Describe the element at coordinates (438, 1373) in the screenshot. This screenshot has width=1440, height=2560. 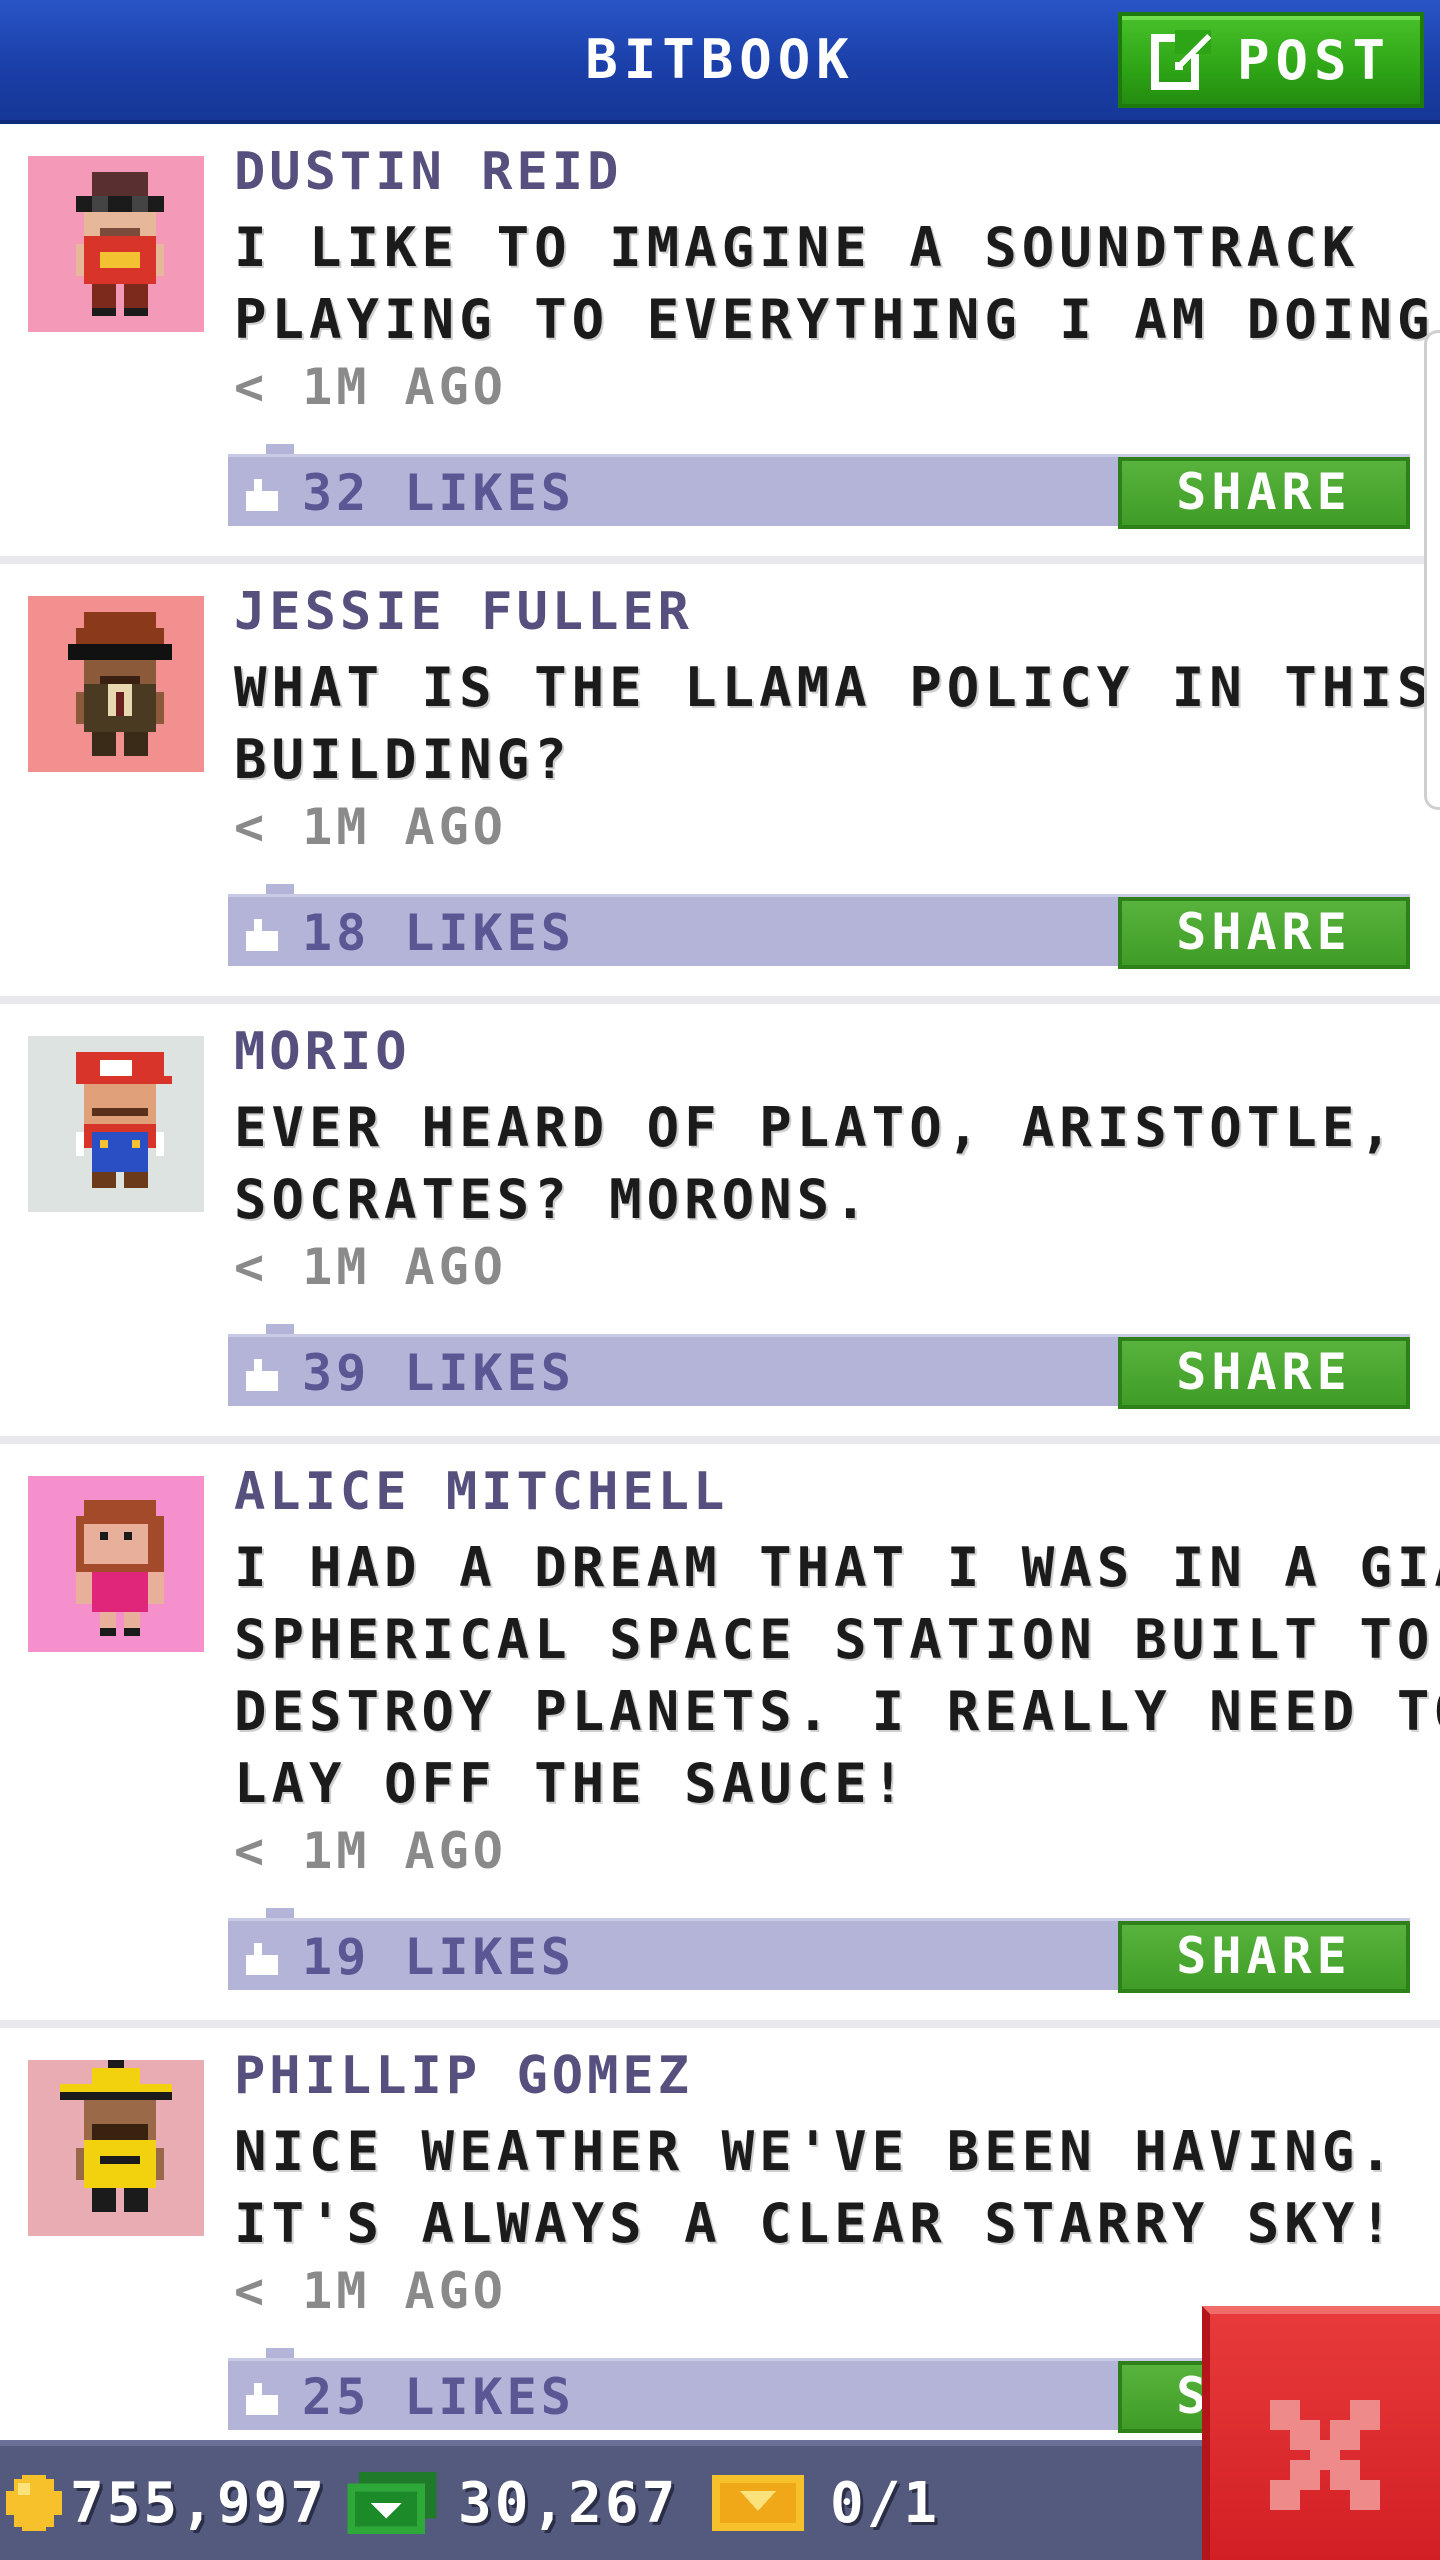
I see `like-count: 39 LIKES` at that location.